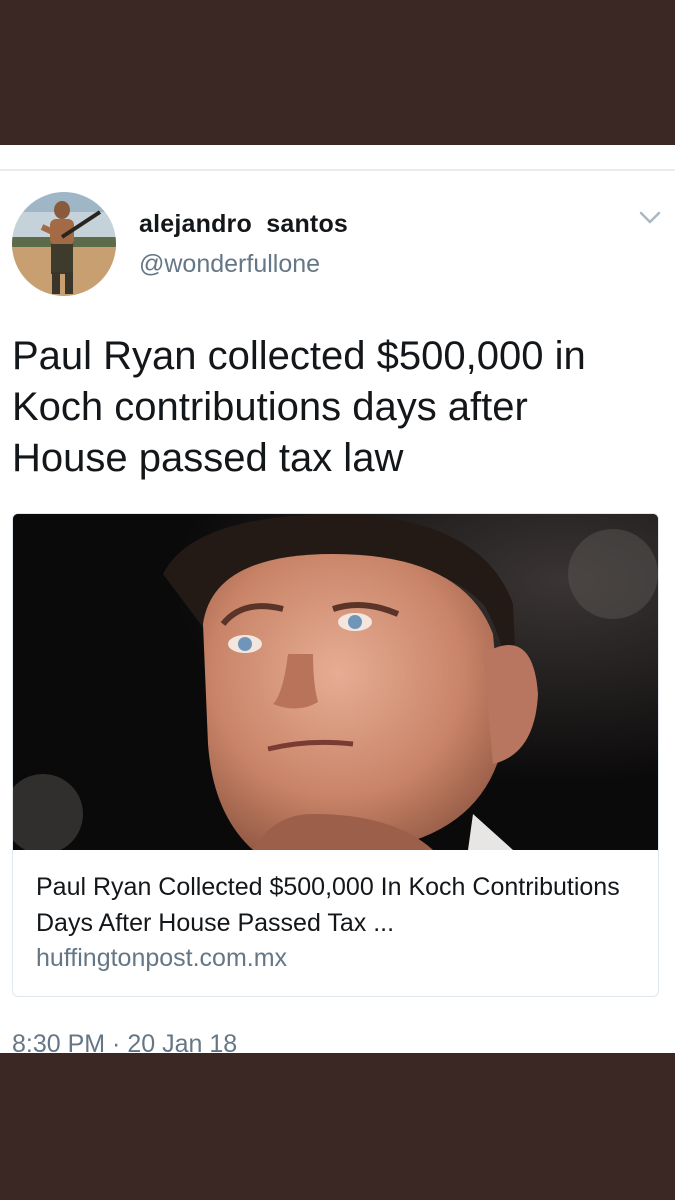  Describe the element at coordinates (650, 218) in the screenshot. I see `chevron-down-icon` at that location.